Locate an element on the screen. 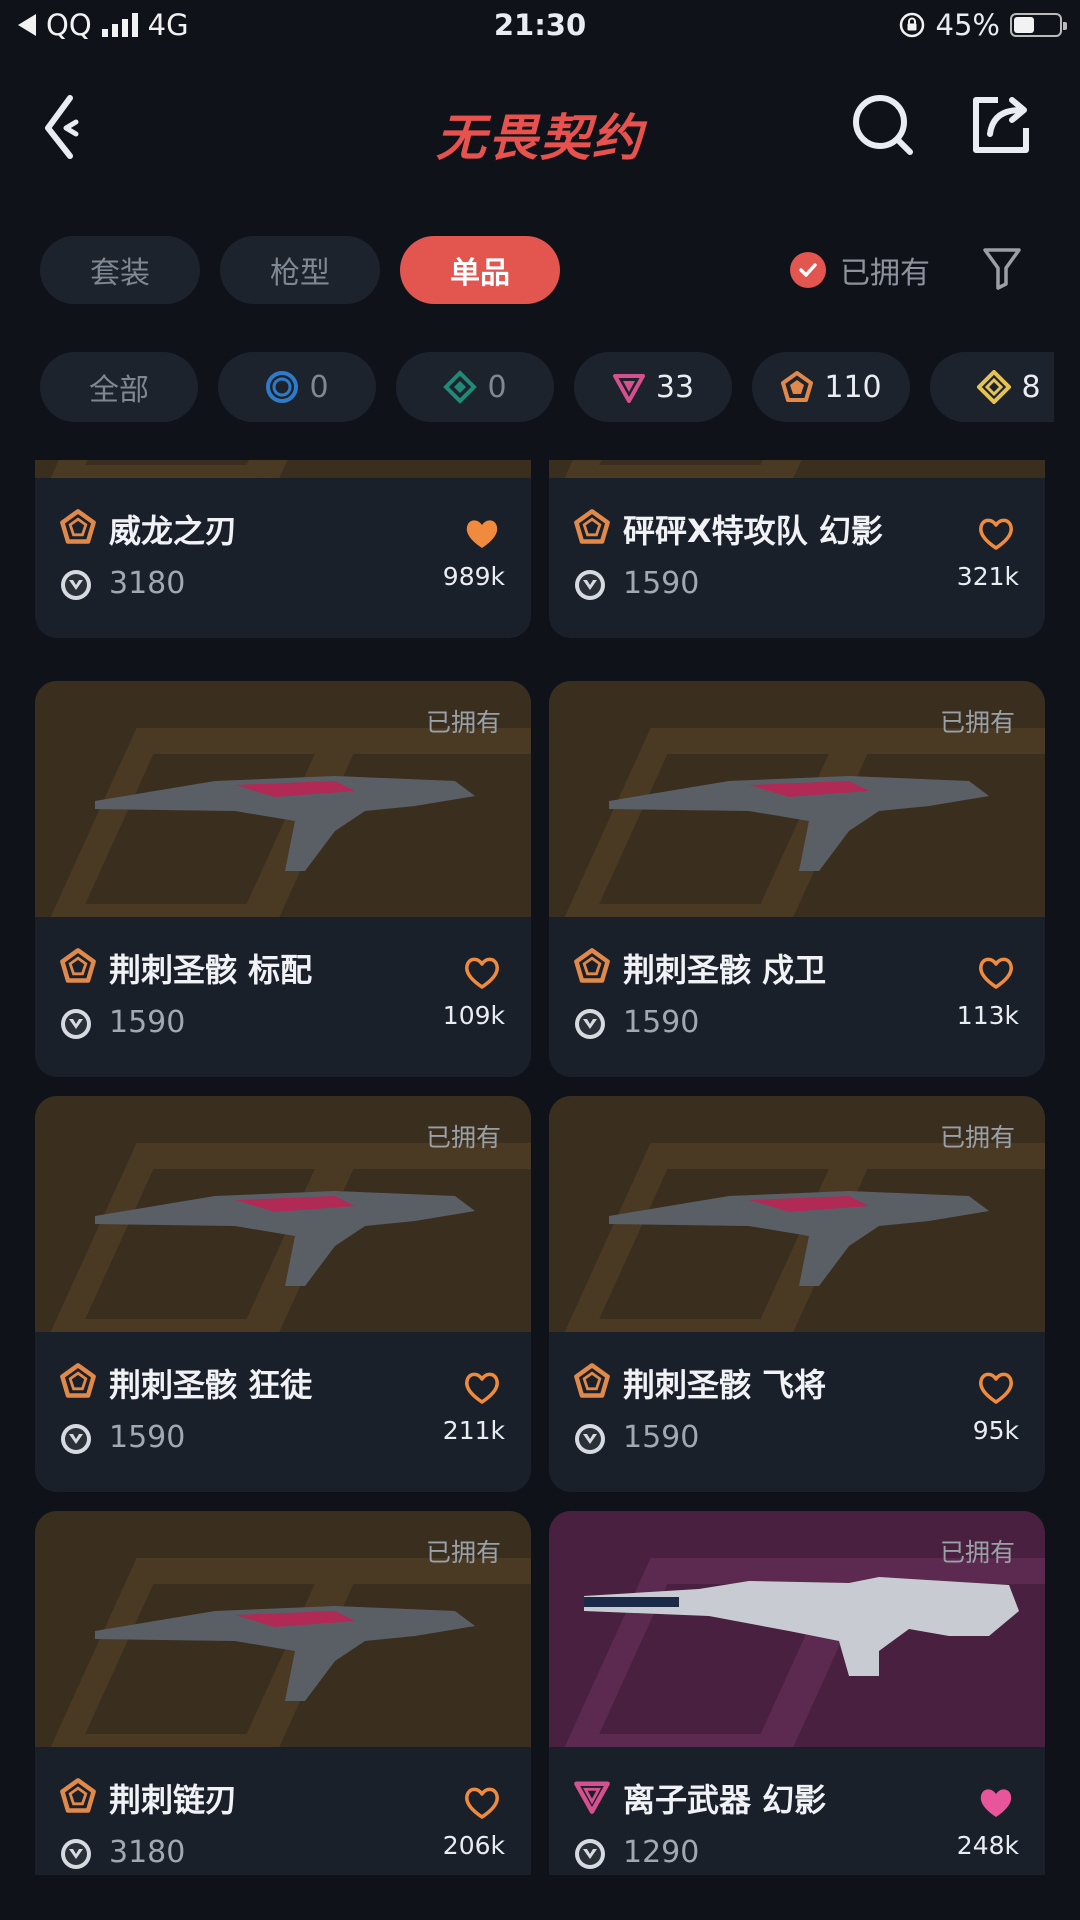 The image size is (1080, 1920). tab-gun-type: 枪型 is located at coordinates (300, 270).